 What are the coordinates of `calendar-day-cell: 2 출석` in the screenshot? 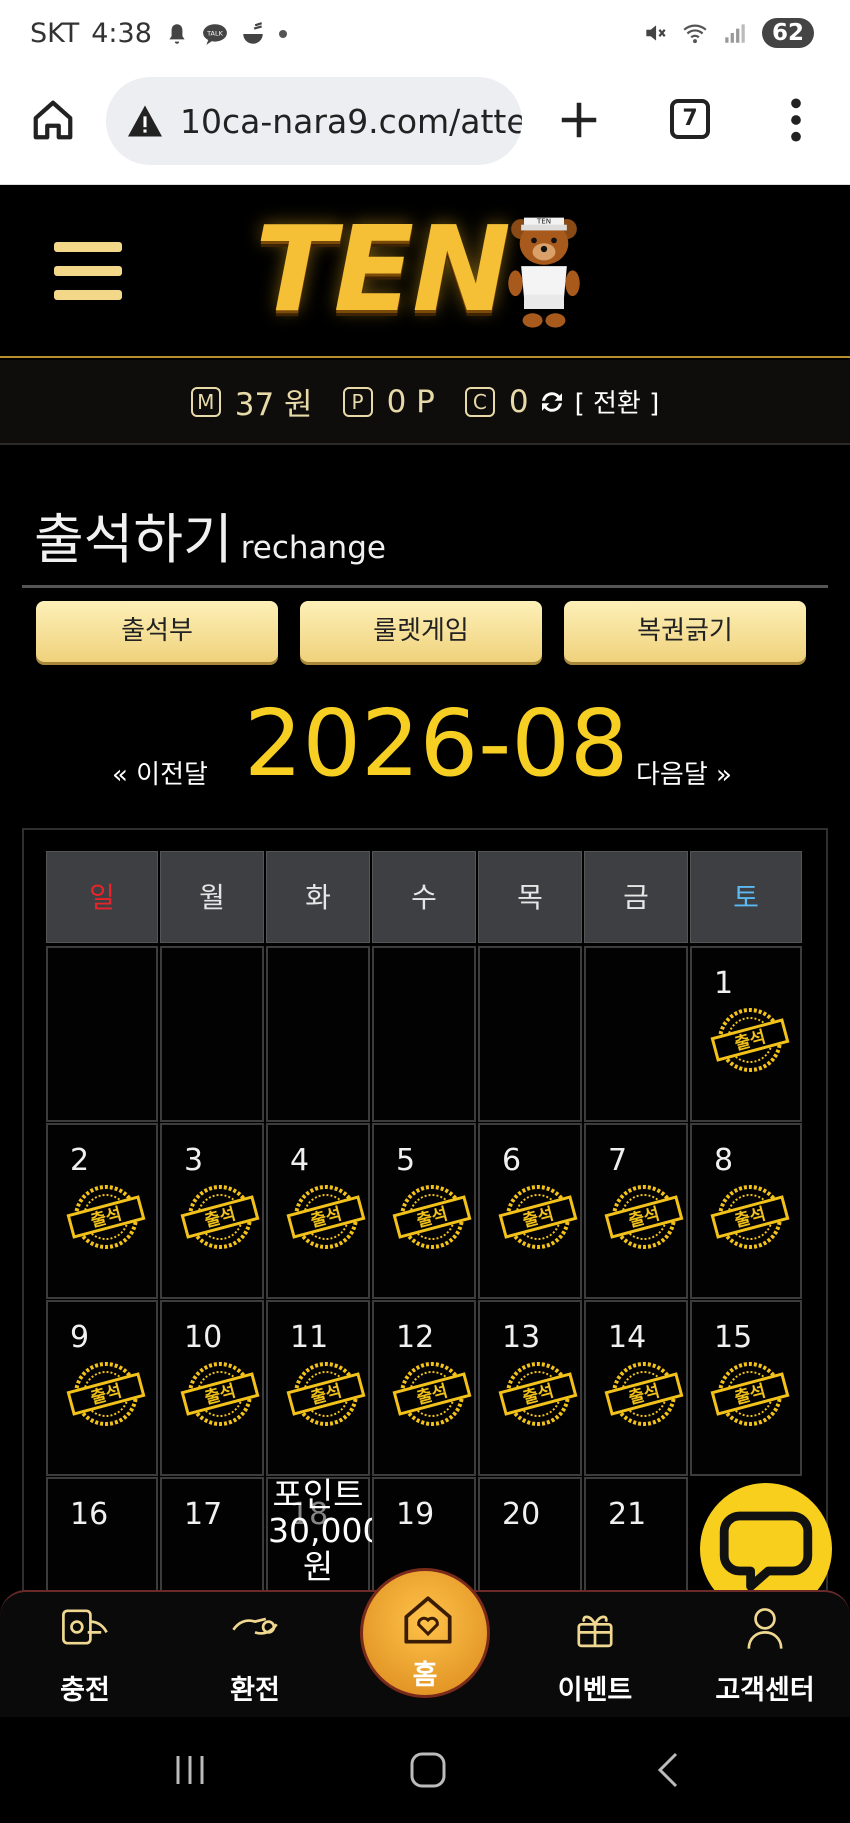 It's located at (102, 1211).